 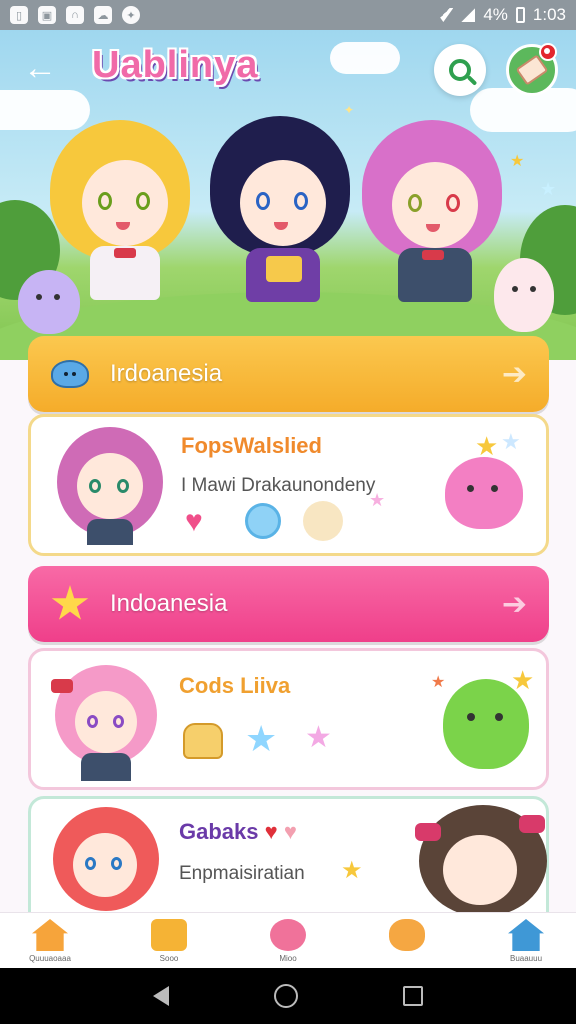 I want to click on app-title: Uablinya, so click(x=175, y=65).